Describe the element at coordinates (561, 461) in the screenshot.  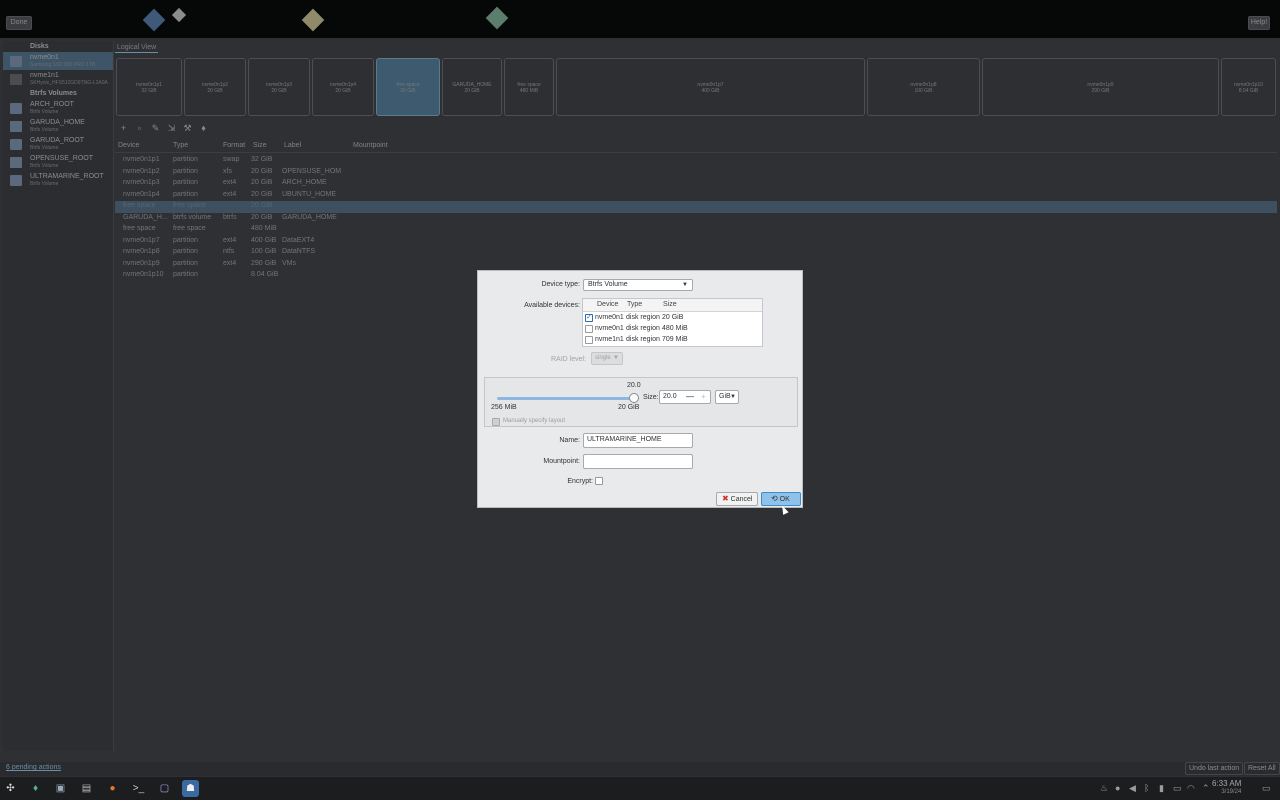
I see `mountpoint-label: Mountpoint:` at that location.